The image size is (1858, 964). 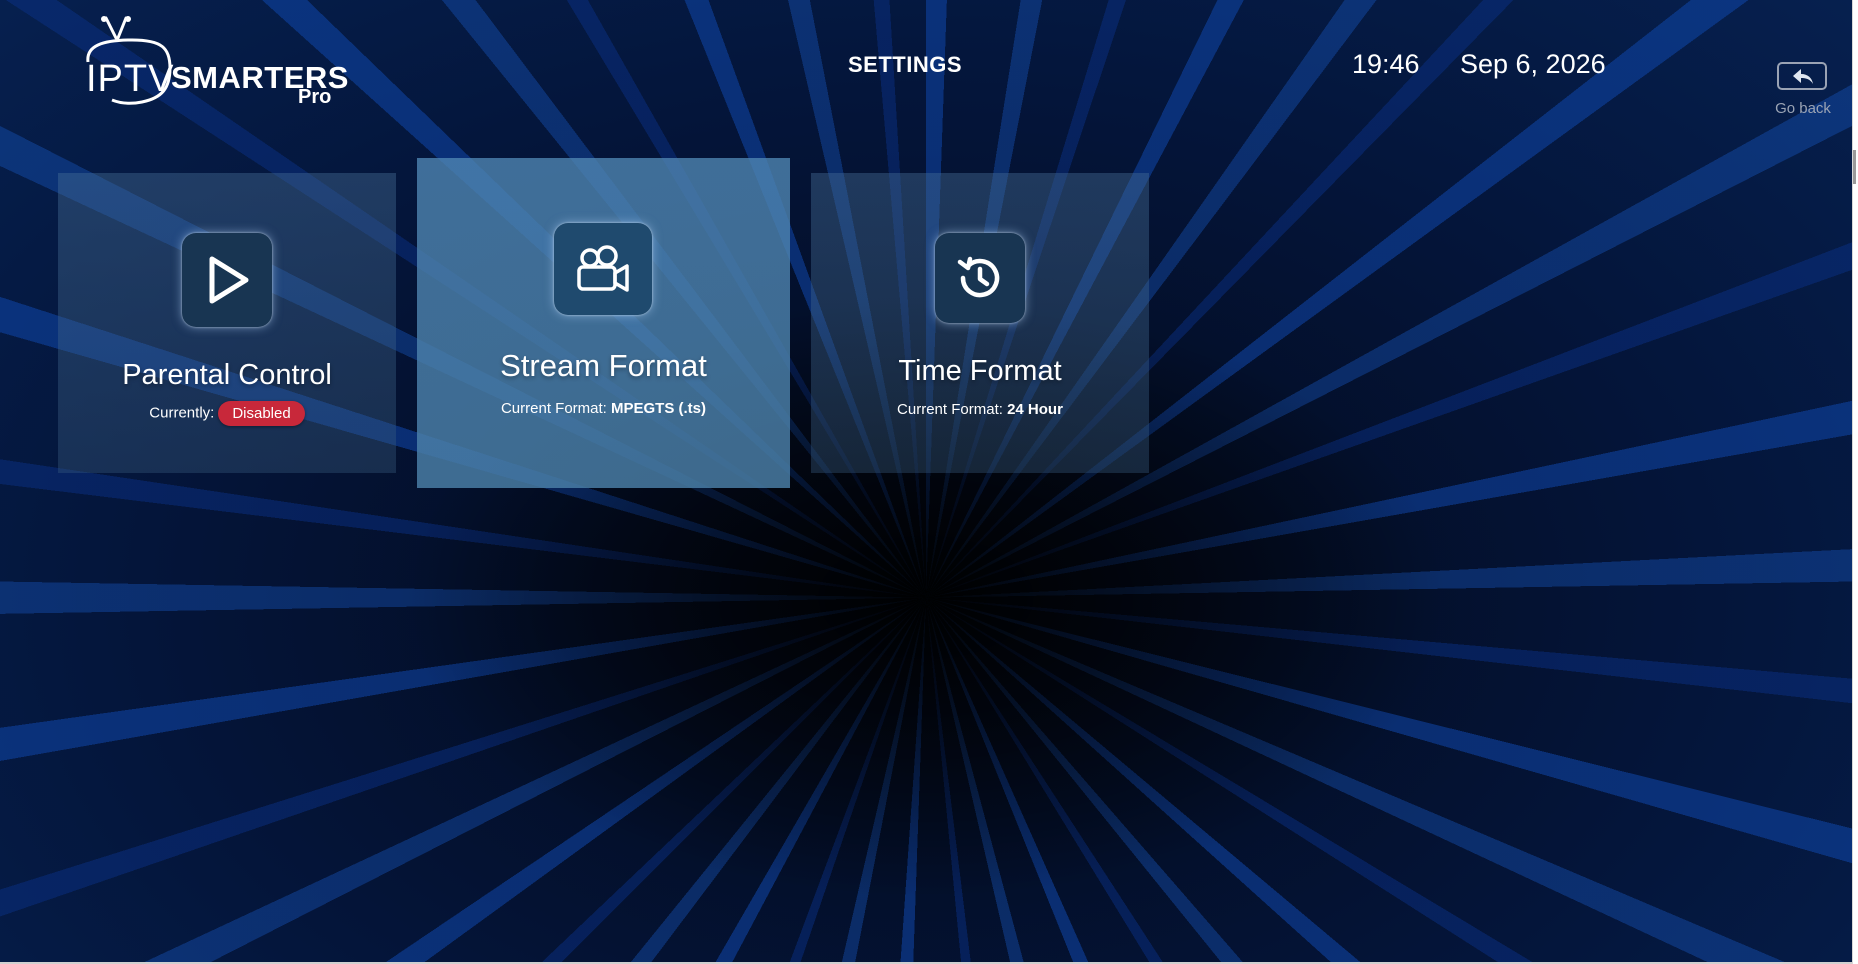 I want to click on reply-arrow-icon, so click(x=1803, y=76).